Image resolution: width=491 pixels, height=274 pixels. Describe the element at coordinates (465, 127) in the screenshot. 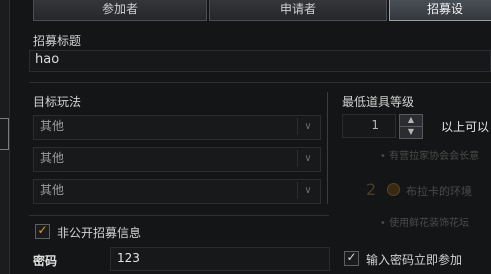

I see `min-item-level-suffix: 以上可以` at that location.